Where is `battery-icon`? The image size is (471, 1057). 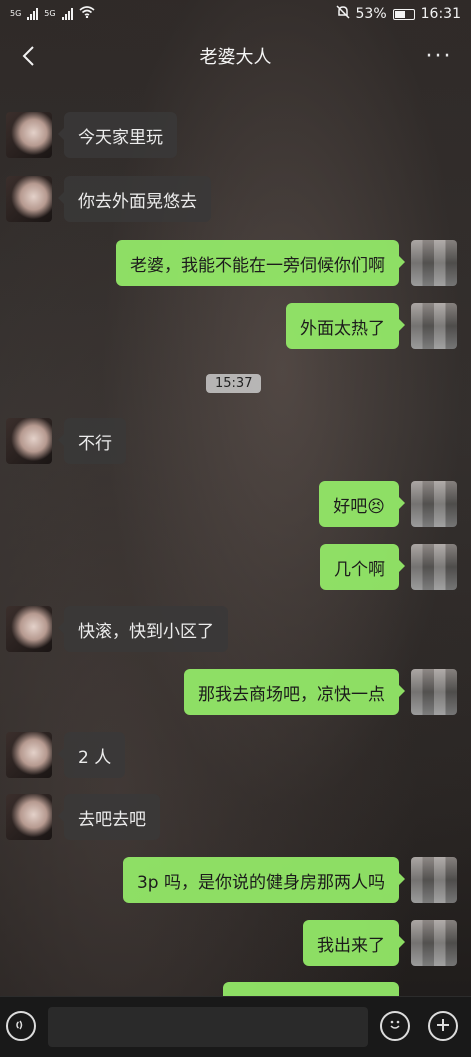 battery-icon is located at coordinates (403, 14).